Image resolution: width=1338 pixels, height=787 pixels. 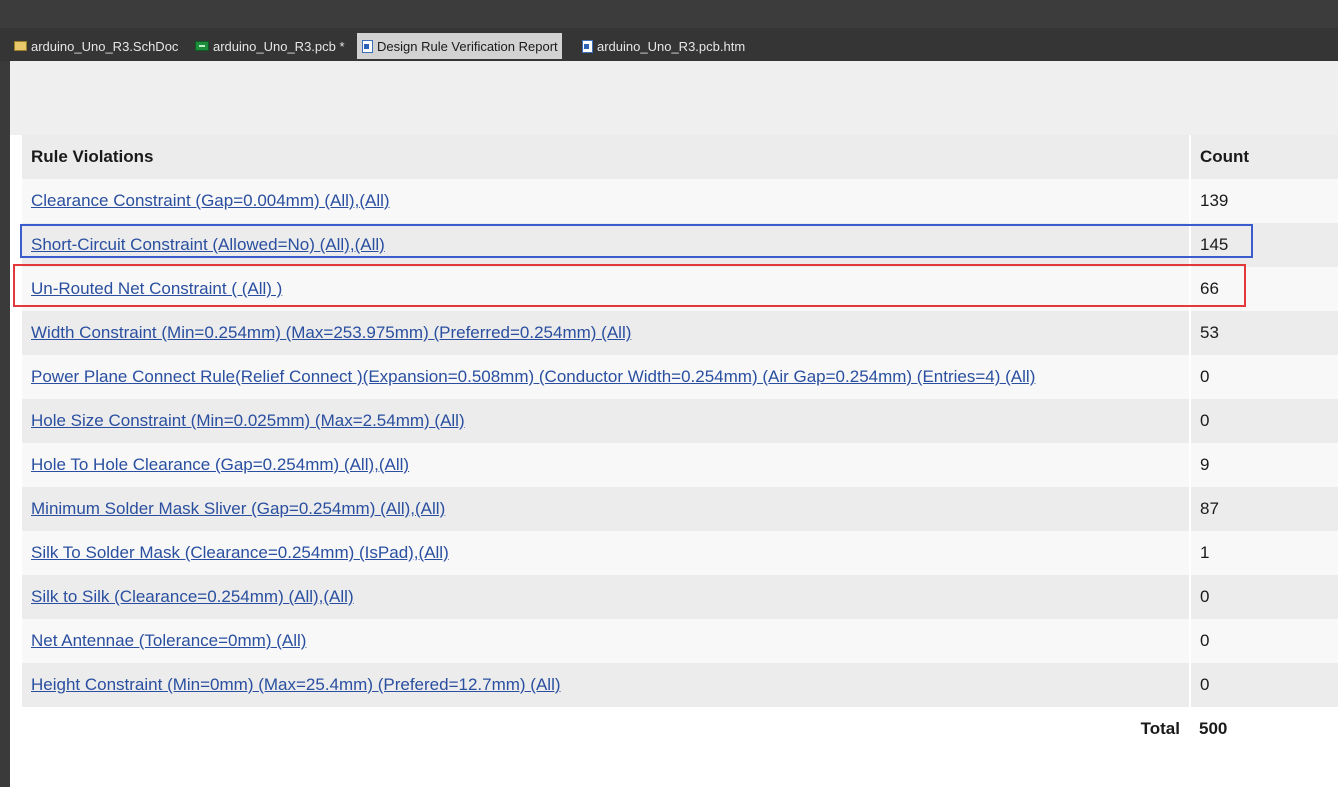 What do you see at coordinates (1264, 201) in the screenshot?
I see `violation-count: 139` at bounding box center [1264, 201].